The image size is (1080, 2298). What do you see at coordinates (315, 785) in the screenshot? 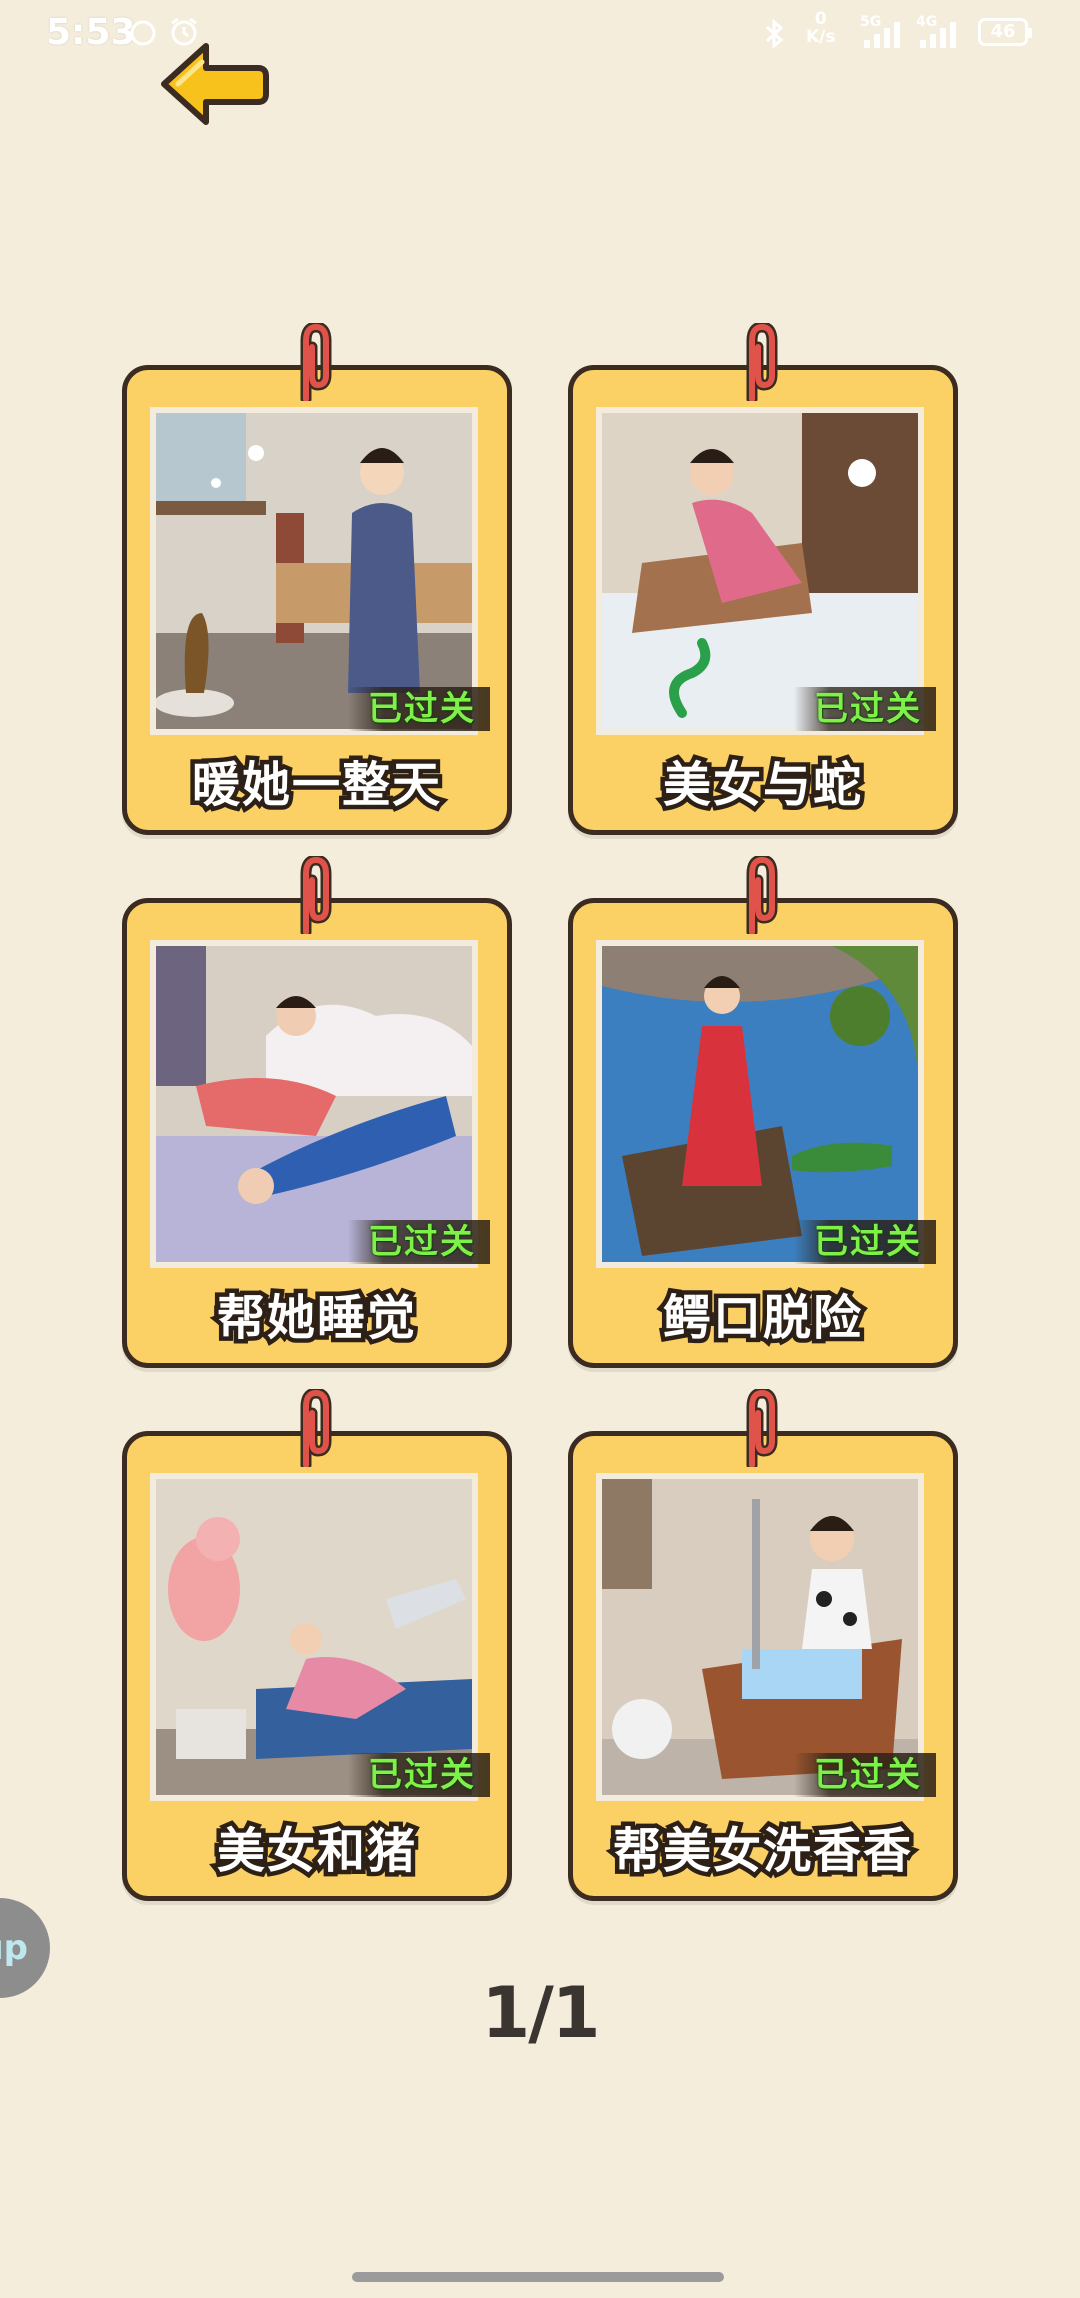
I see `card-title: 暖她一整天` at bounding box center [315, 785].